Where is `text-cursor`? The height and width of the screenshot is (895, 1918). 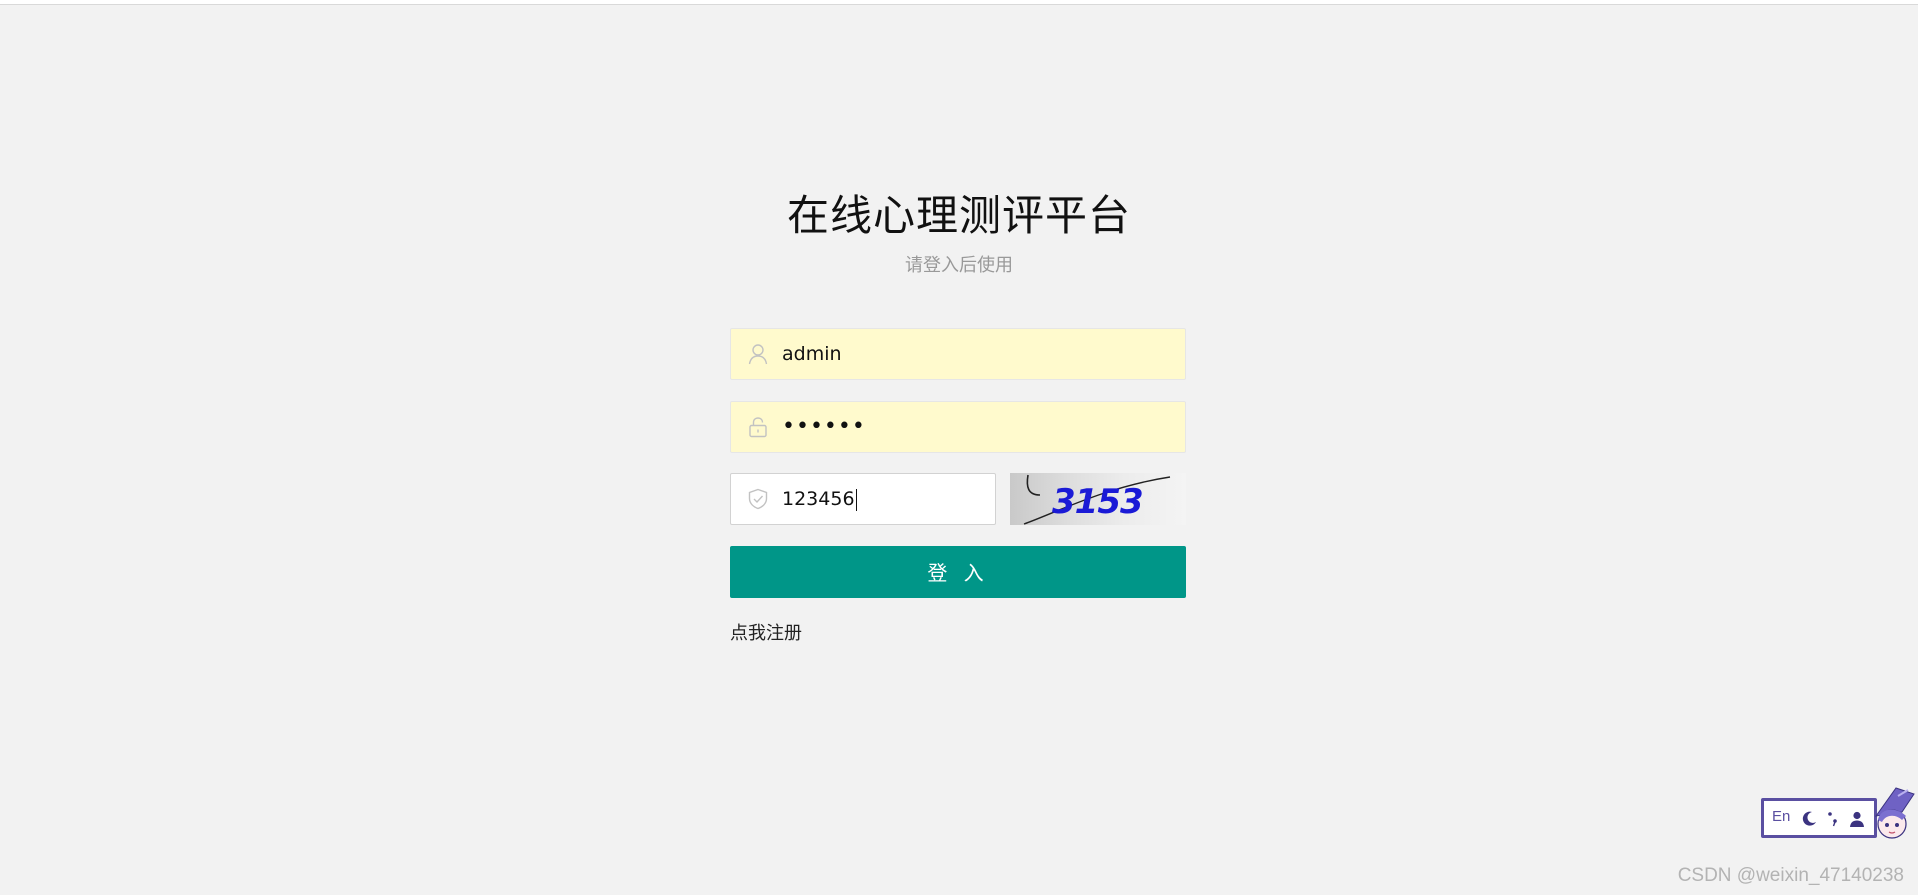 text-cursor is located at coordinates (856, 499).